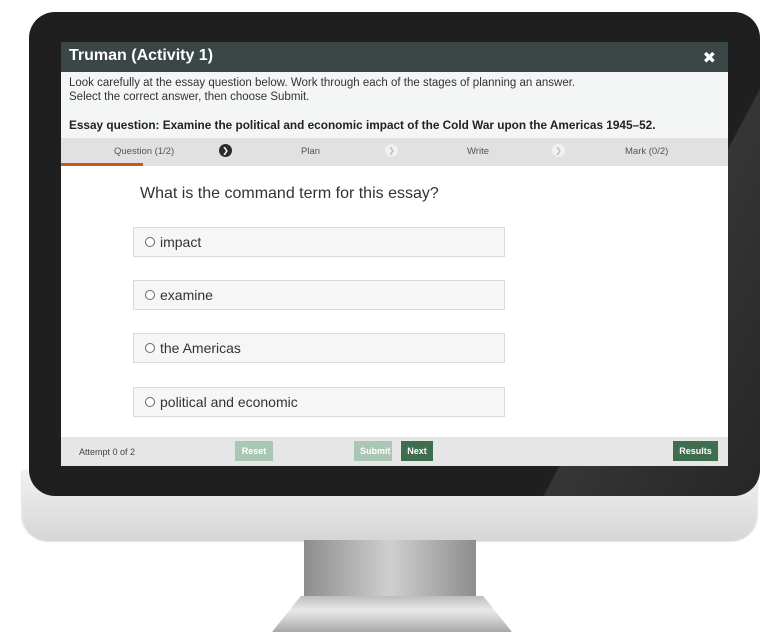 The width and height of the screenshot is (779, 632). What do you see at coordinates (709, 57) in the screenshot?
I see `close-icon: ✖` at bounding box center [709, 57].